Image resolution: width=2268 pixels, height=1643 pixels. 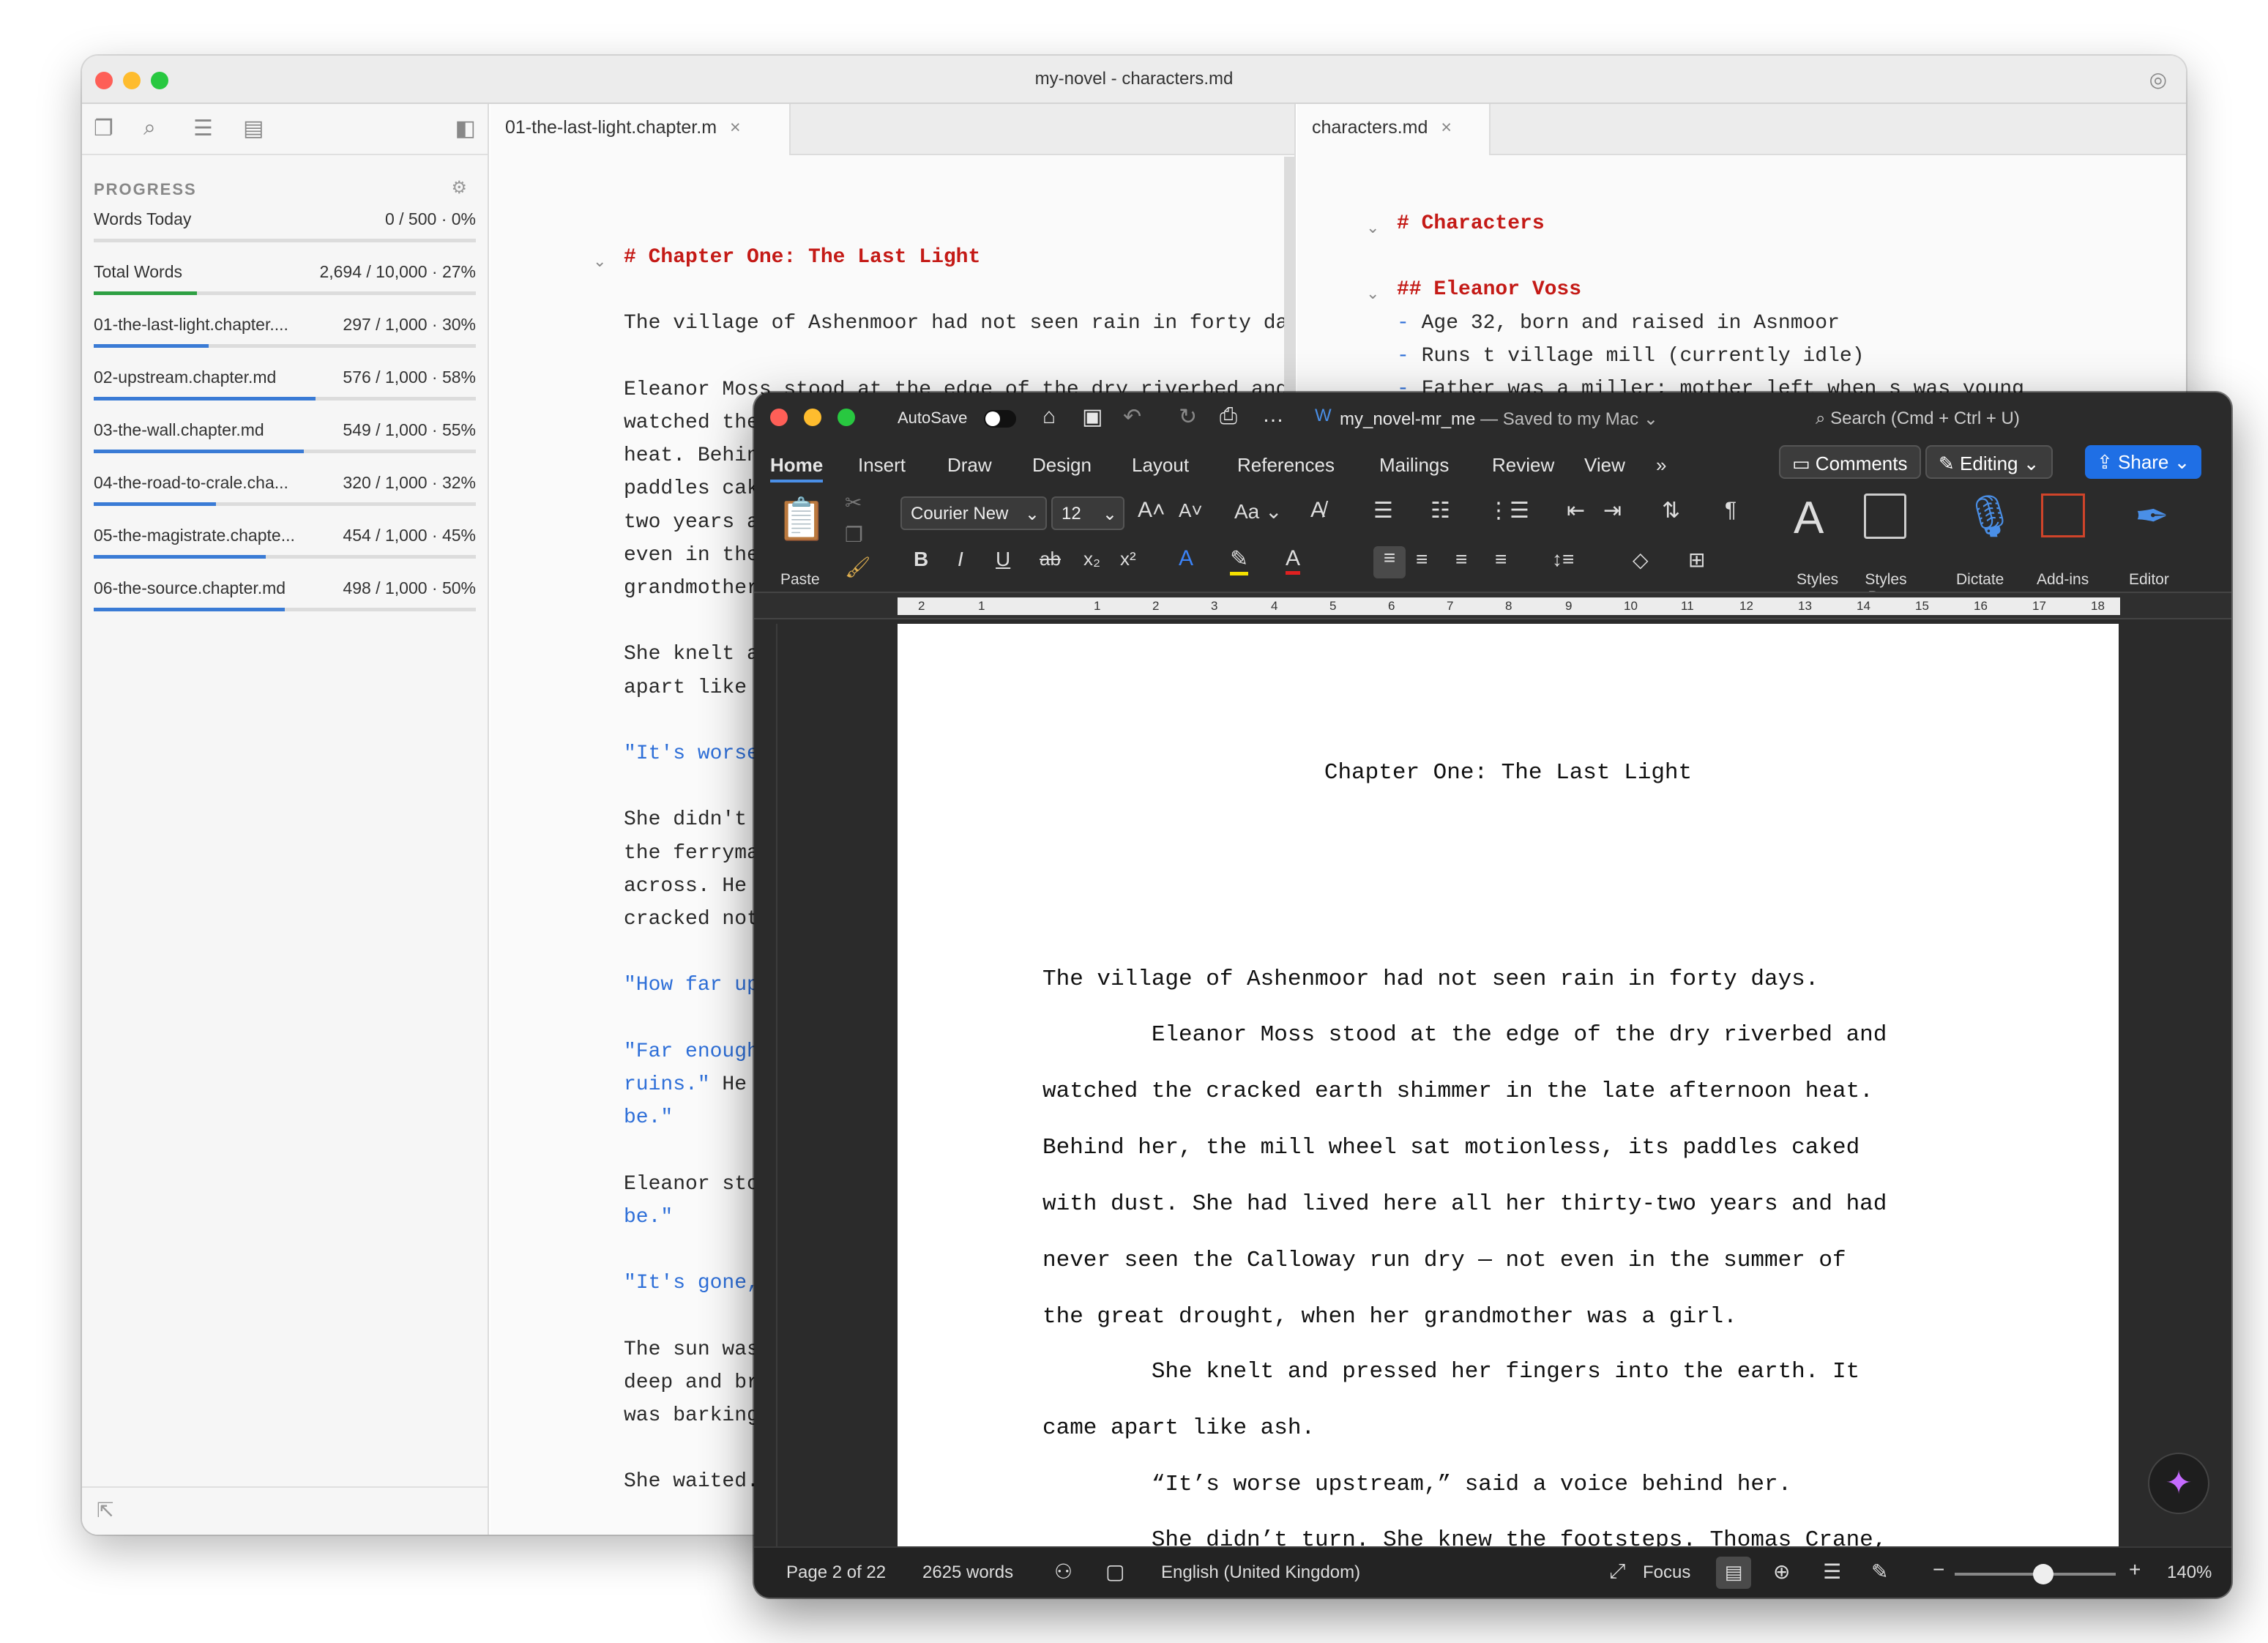 What do you see at coordinates (285, 223) in the screenshot?
I see `progress-row: Words Today 0 / 500 · 0%` at bounding box center [285, 223].